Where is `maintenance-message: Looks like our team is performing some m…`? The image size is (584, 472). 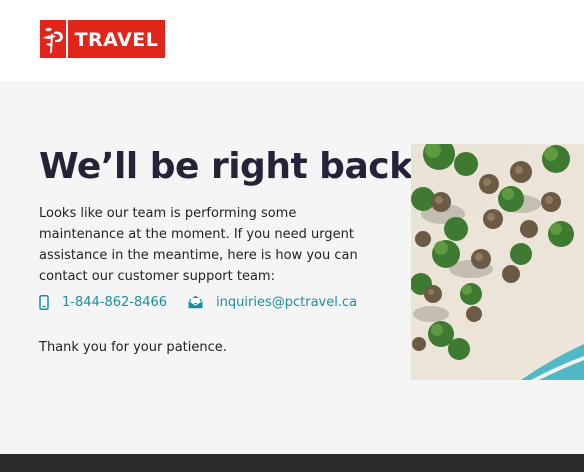
maintenance-message: Looks like our team is performing some m… is located at coordinates (198, 245).